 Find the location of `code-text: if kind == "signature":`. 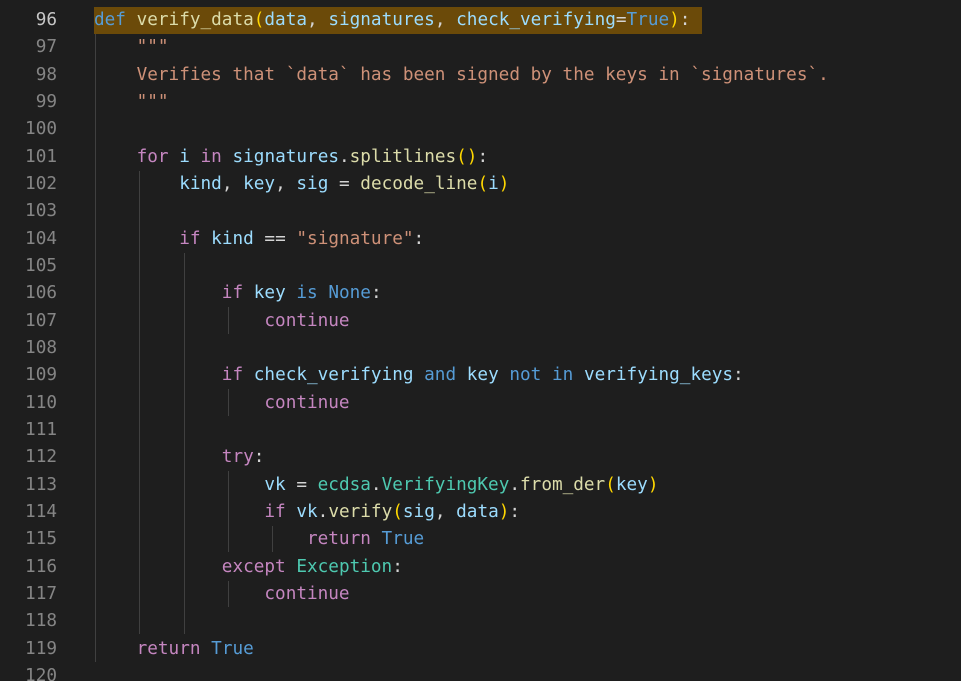

code-text: if kind == "signature": is located at coordinates (259, 239).